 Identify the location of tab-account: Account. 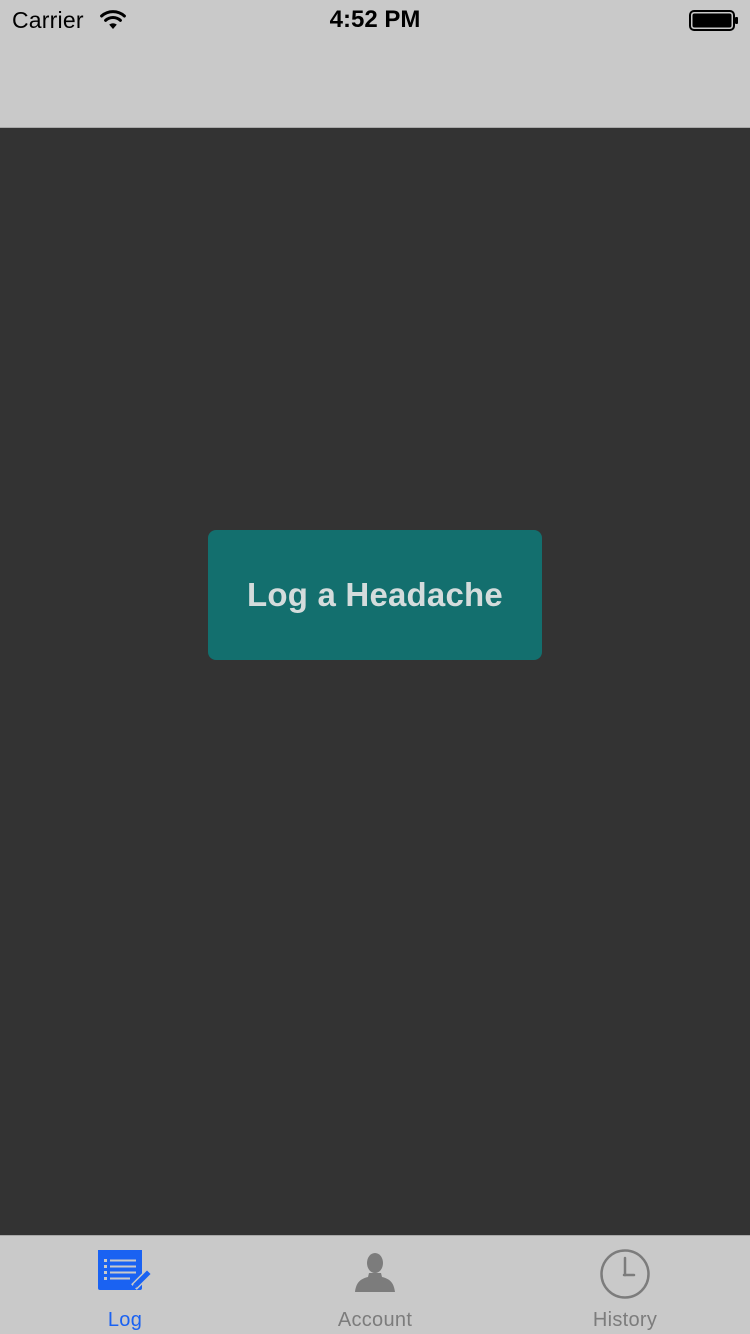
(375, 1285).